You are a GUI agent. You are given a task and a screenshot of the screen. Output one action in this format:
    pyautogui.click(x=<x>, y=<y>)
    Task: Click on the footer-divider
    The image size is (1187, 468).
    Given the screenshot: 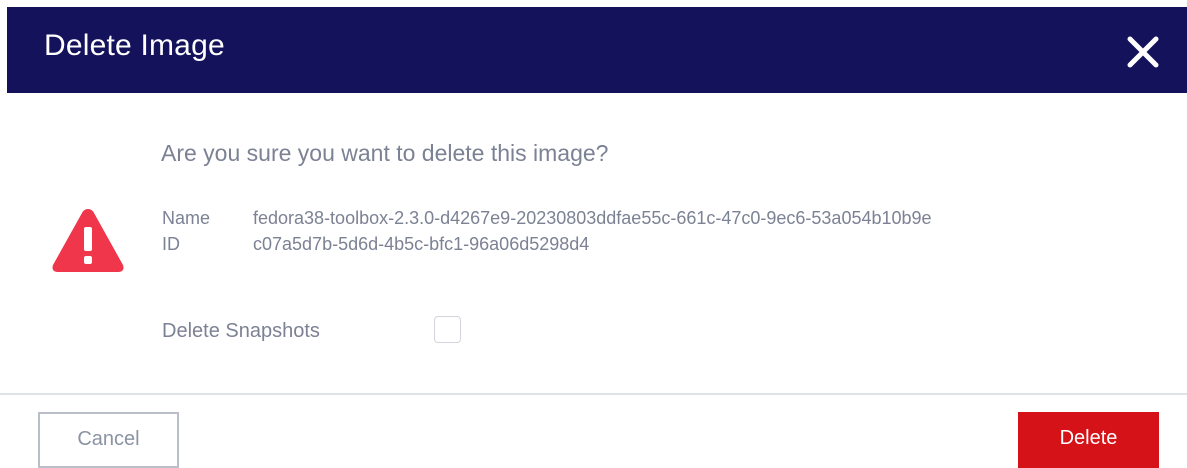 What is the action you would take?
    pyautogui.click(x=593, y=394)
    